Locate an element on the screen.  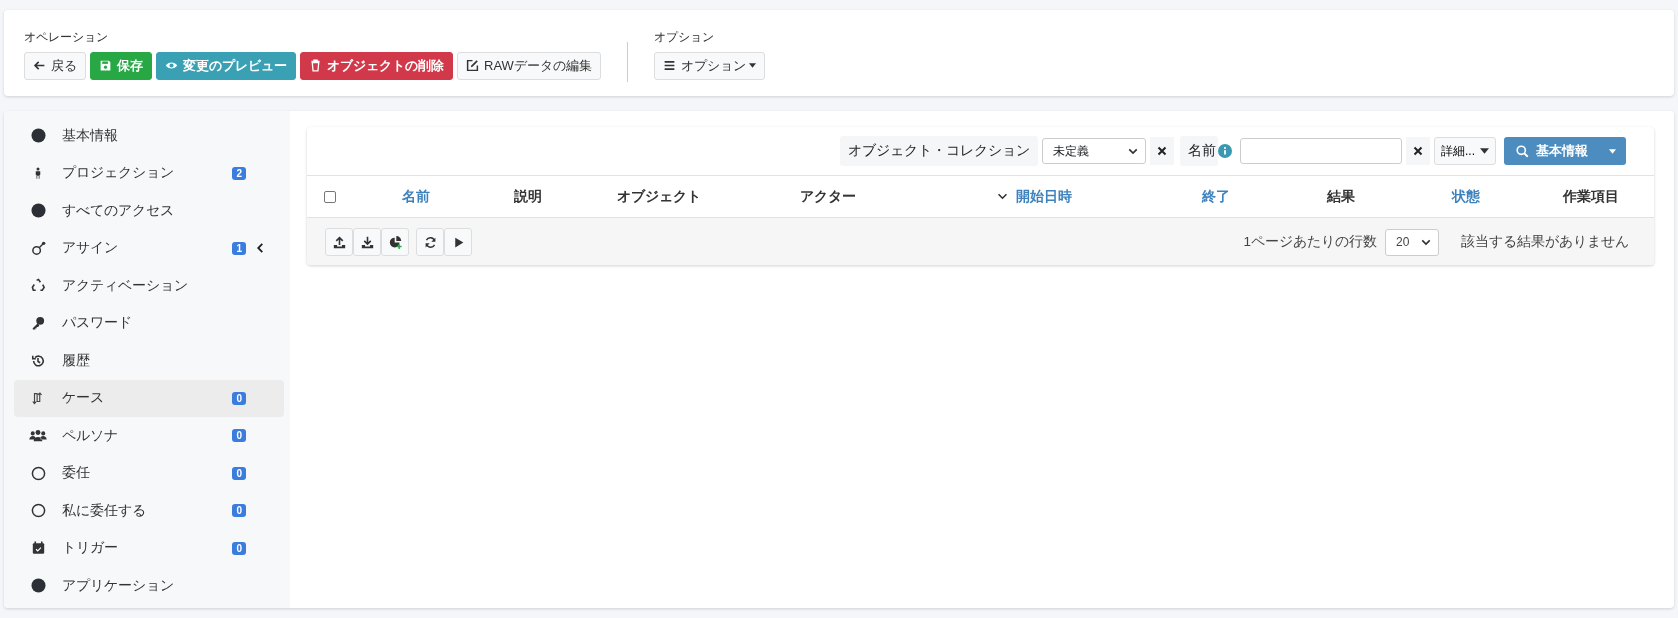
empty-message: 該当する結果がありません is located at coordinates (1545, 242).